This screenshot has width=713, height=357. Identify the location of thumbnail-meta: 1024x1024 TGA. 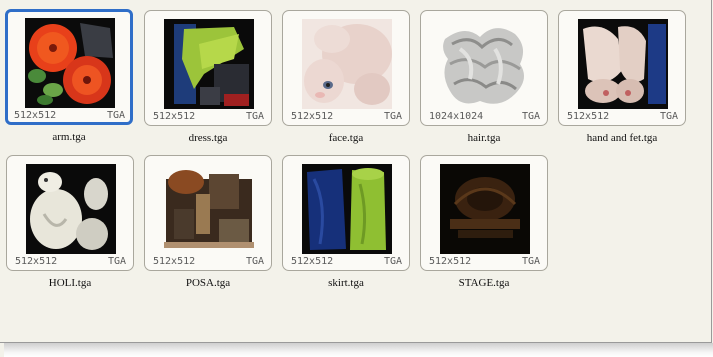
(483, 117).